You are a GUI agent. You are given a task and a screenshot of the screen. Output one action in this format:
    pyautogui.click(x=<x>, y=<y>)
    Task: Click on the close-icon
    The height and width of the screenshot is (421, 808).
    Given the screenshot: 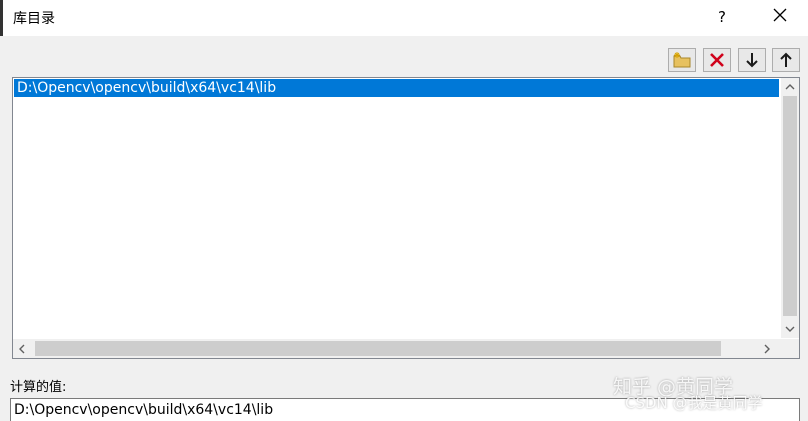 What is the action you would take?
    pyautogui.click(x=780, y=15)
    